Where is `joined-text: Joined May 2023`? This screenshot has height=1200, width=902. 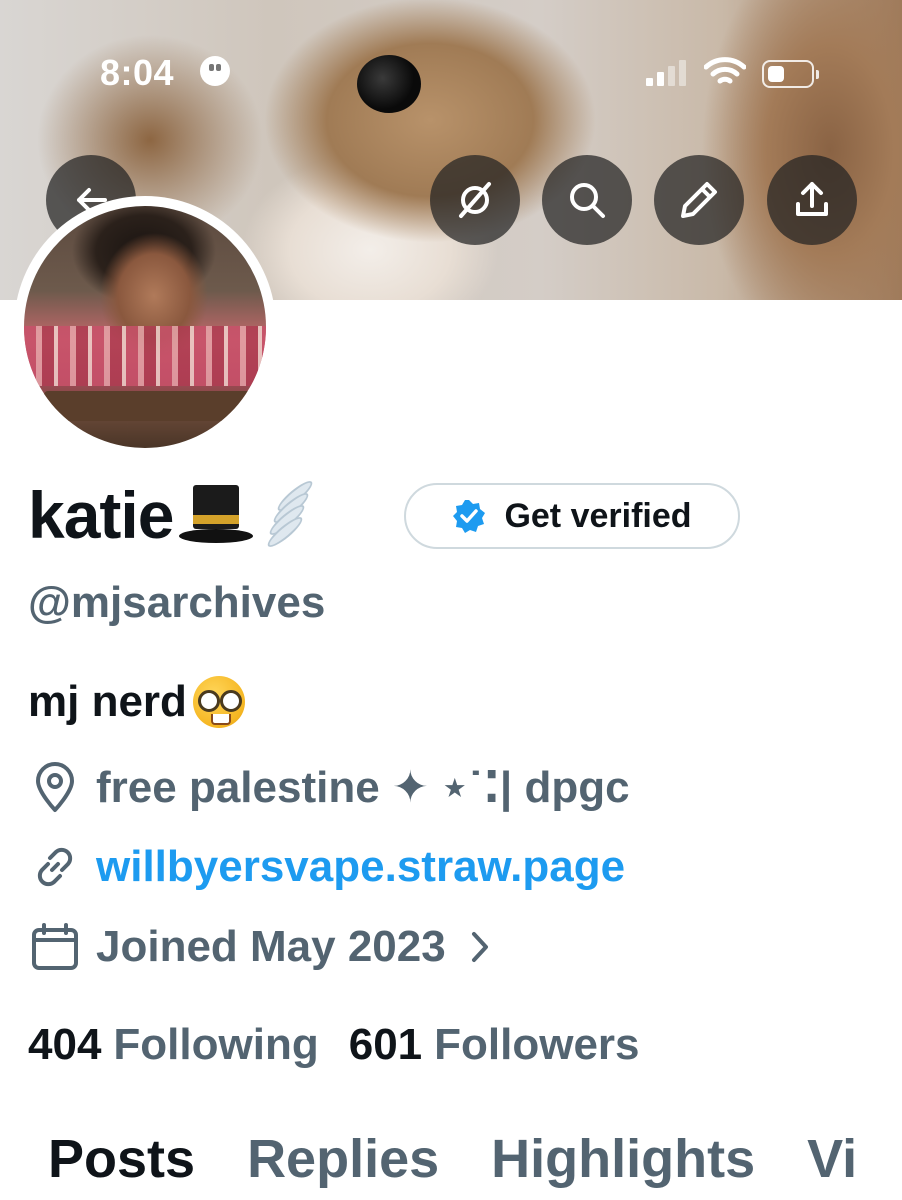 joined-text: Joined May 2023 is located at coordinates (271, 946).